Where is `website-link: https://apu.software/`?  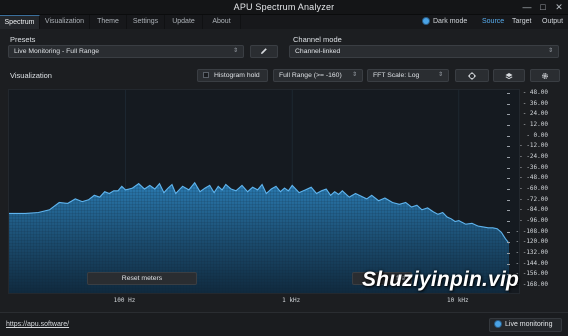 website-link: https://apu.software/ is located at coordinates (37, 324).